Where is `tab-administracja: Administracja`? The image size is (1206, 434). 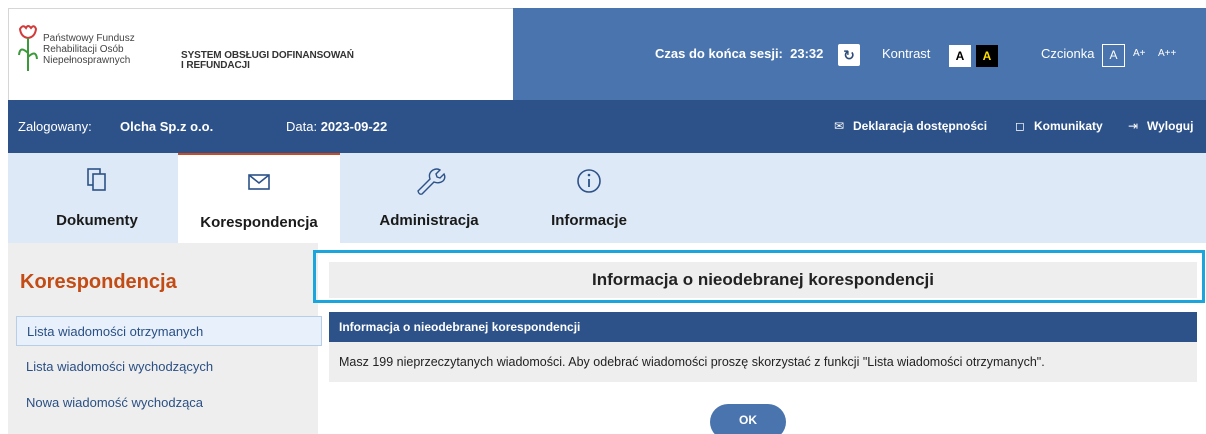 tab-administracja: Administracja is located at coordinates (429, 198).